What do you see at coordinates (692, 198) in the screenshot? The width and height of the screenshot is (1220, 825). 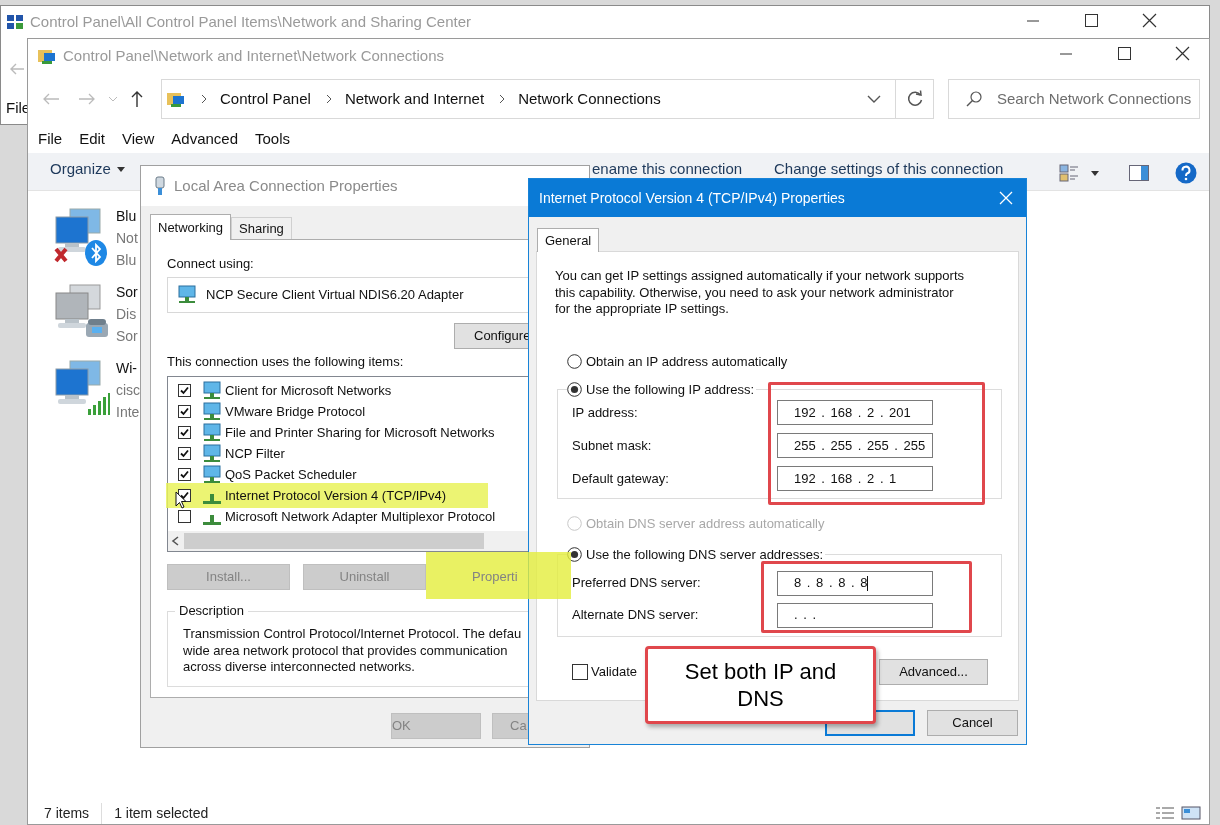 I see `dialog-title: Internet Protocol Version 4 (TCP/IPv4) Properties` at bounding box center [692, 198].